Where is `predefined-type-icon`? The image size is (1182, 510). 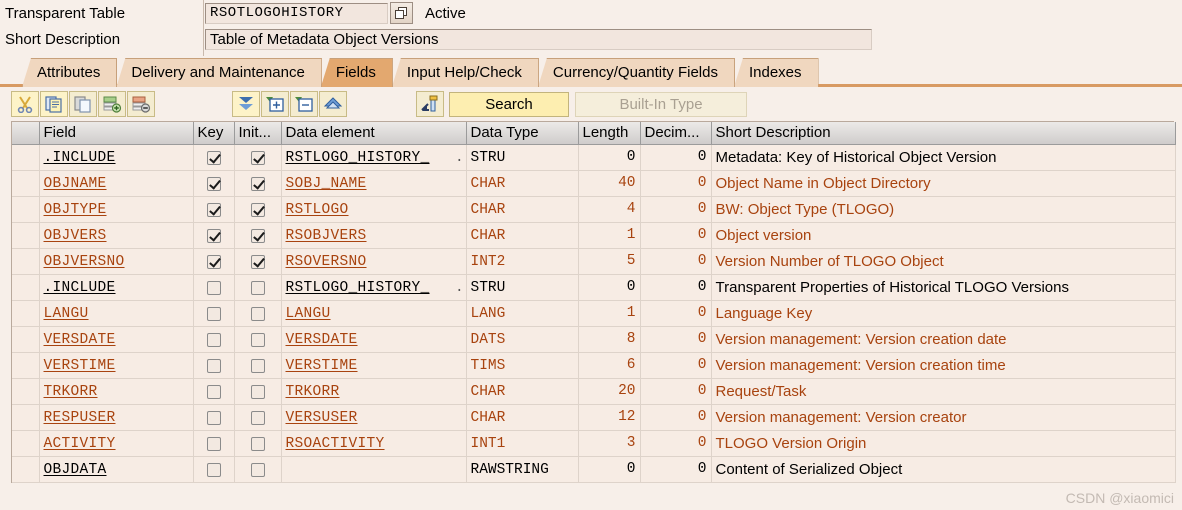 predefined-type-icon is located at coordinates (430, 104).